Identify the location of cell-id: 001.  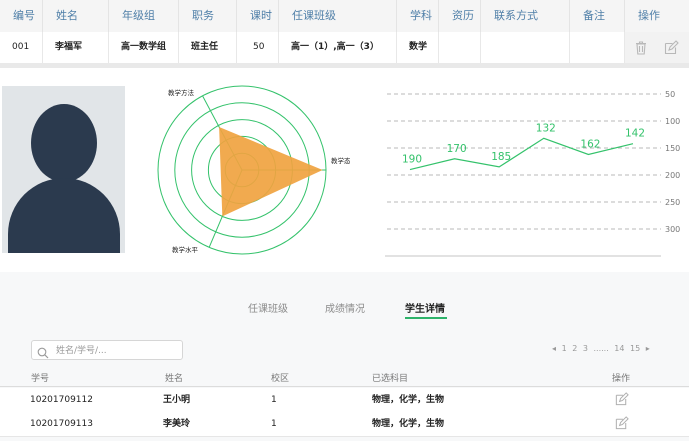
(21, 47).